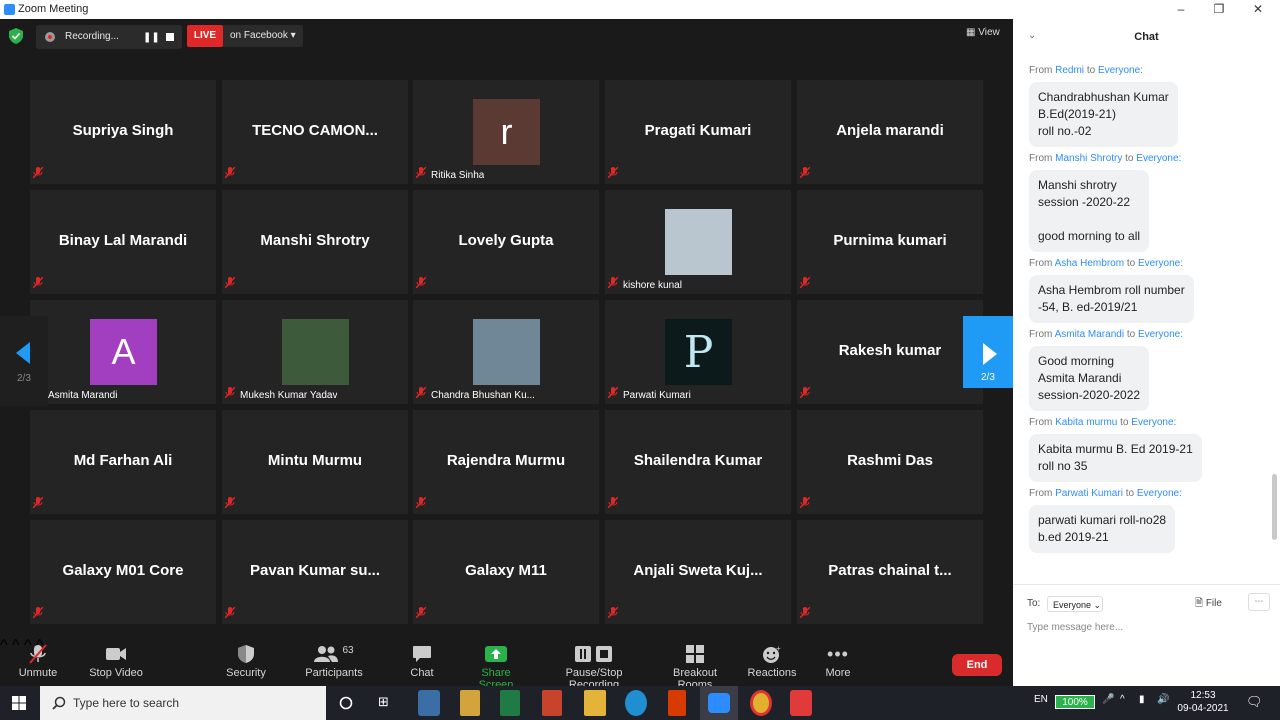  I want to click on chat-more-icon: ⋯, so click(1259, 602).